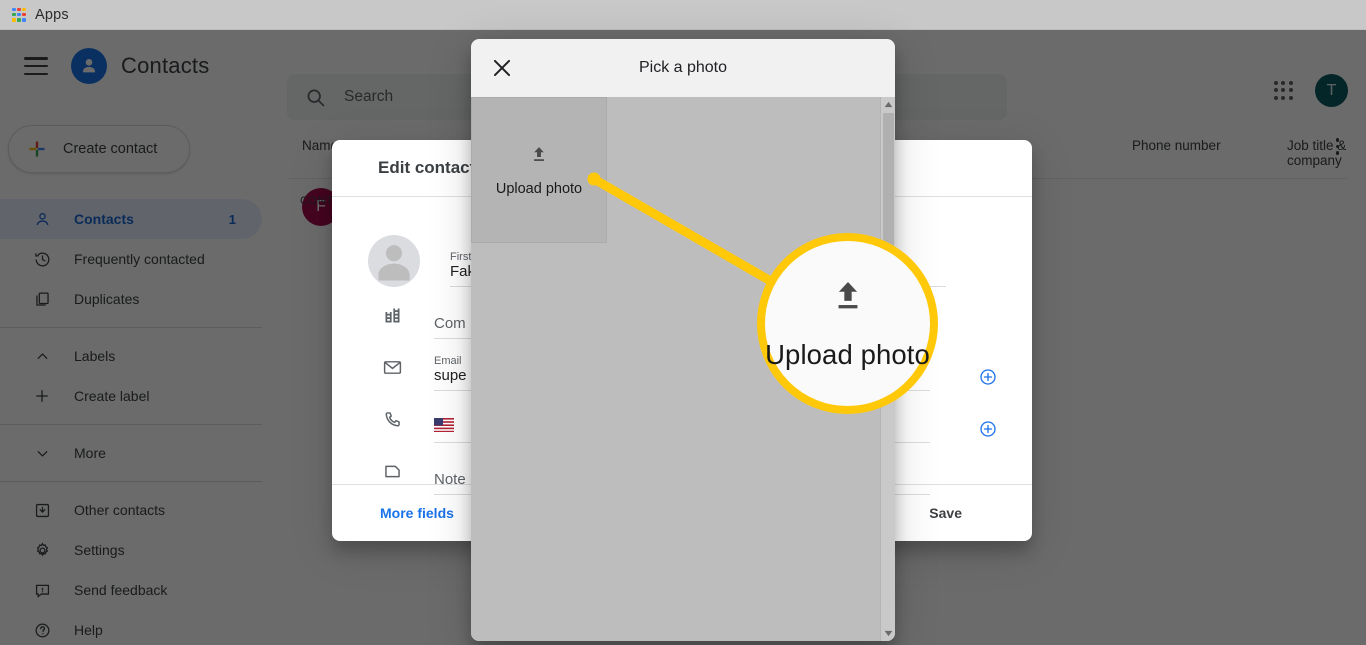 Image resolution: width=1366 pixels, height=645 pixels. Describe the element at coordinates (1337, 146) in the screenshot. I see `kebab-menu-icon` at that location.